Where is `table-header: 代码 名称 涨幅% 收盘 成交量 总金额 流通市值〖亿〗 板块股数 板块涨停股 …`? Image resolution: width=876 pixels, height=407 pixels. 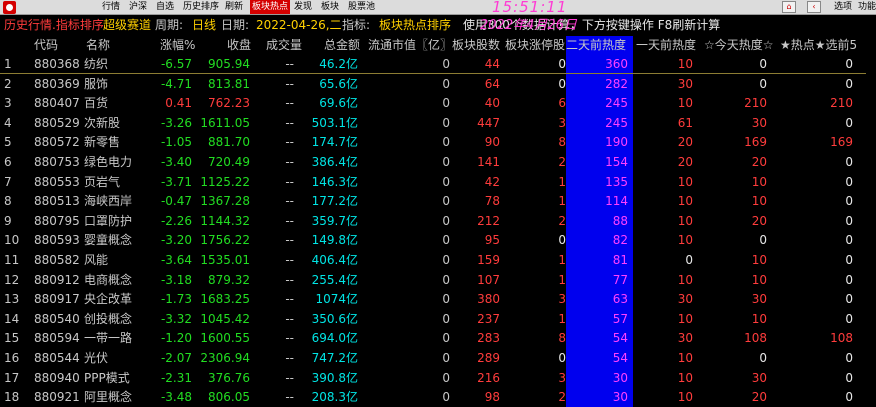
table-header: 代码 名称 涨幅% 收盘 成交量 总金额 流通市值〖亿〗 板块股数 板块涨停股 … is located at coordinates (438, 45).